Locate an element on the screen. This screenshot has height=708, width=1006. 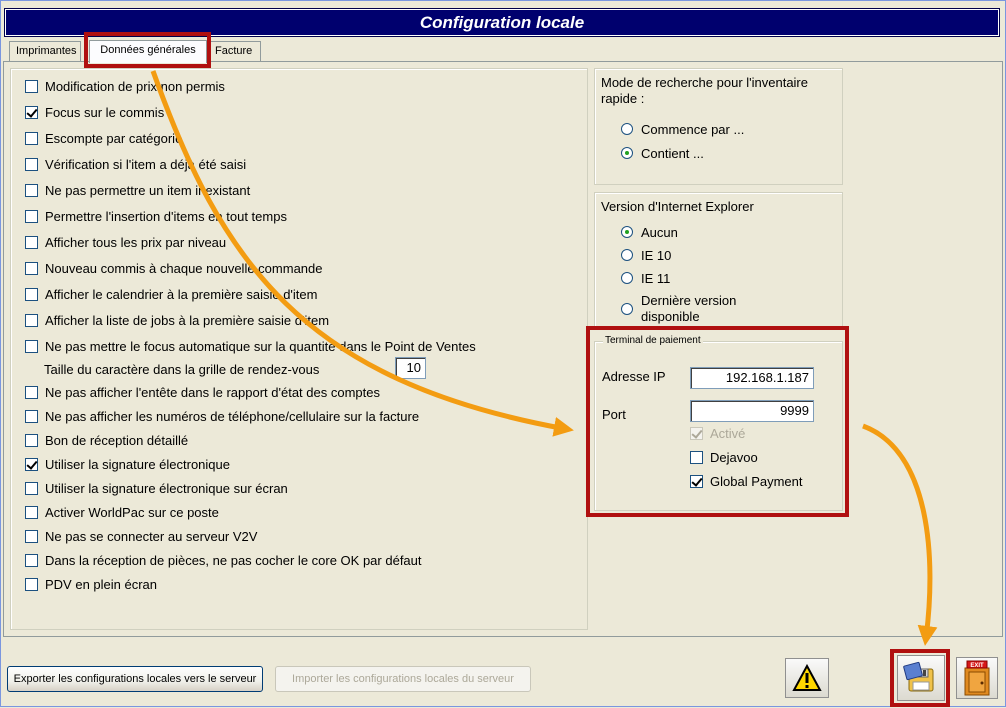
option-row: Bon de réception détaillé is located at coordinates (106, 440).